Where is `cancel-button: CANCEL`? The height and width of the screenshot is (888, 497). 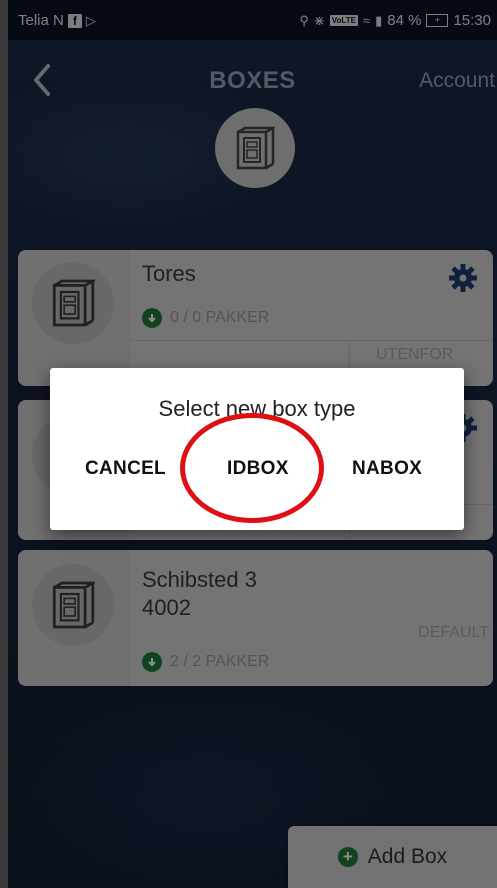 cancel-button: CANCEL is located at coordinates (125, 469).